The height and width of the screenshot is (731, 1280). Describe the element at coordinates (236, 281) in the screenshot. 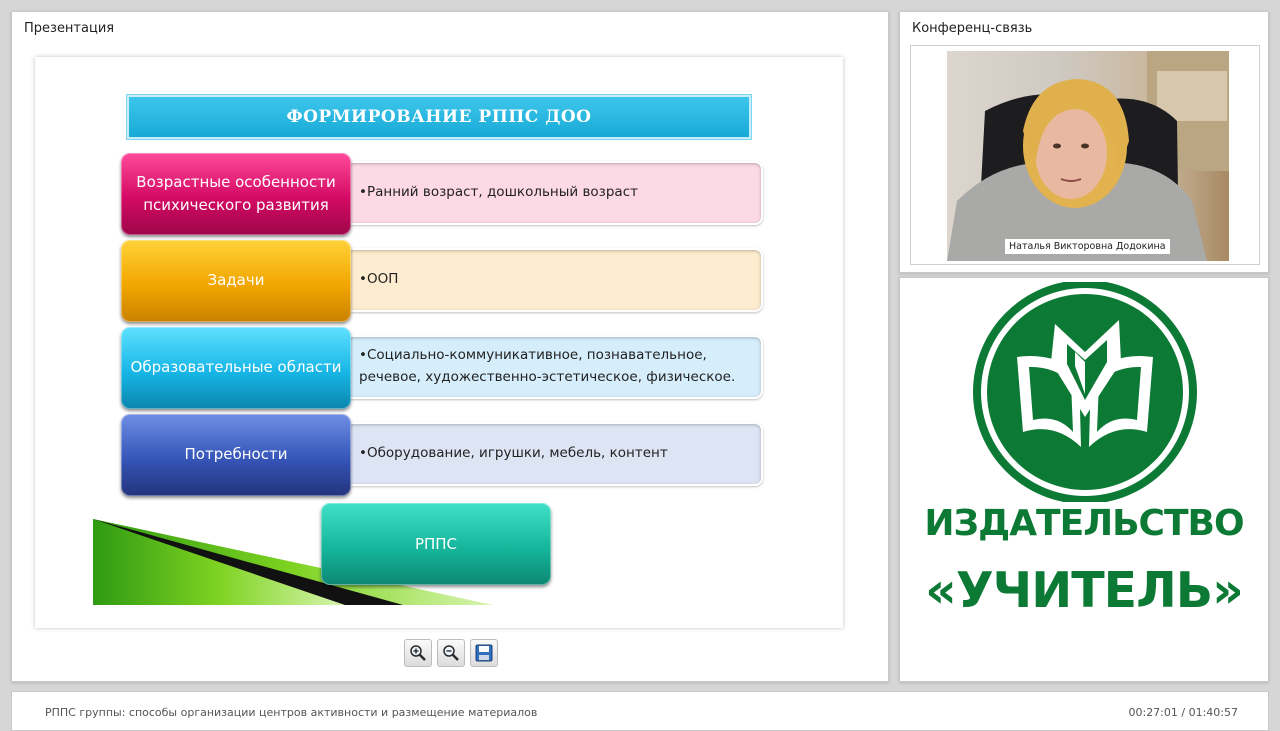

I see `slide-row-label: Задачи` at that location.